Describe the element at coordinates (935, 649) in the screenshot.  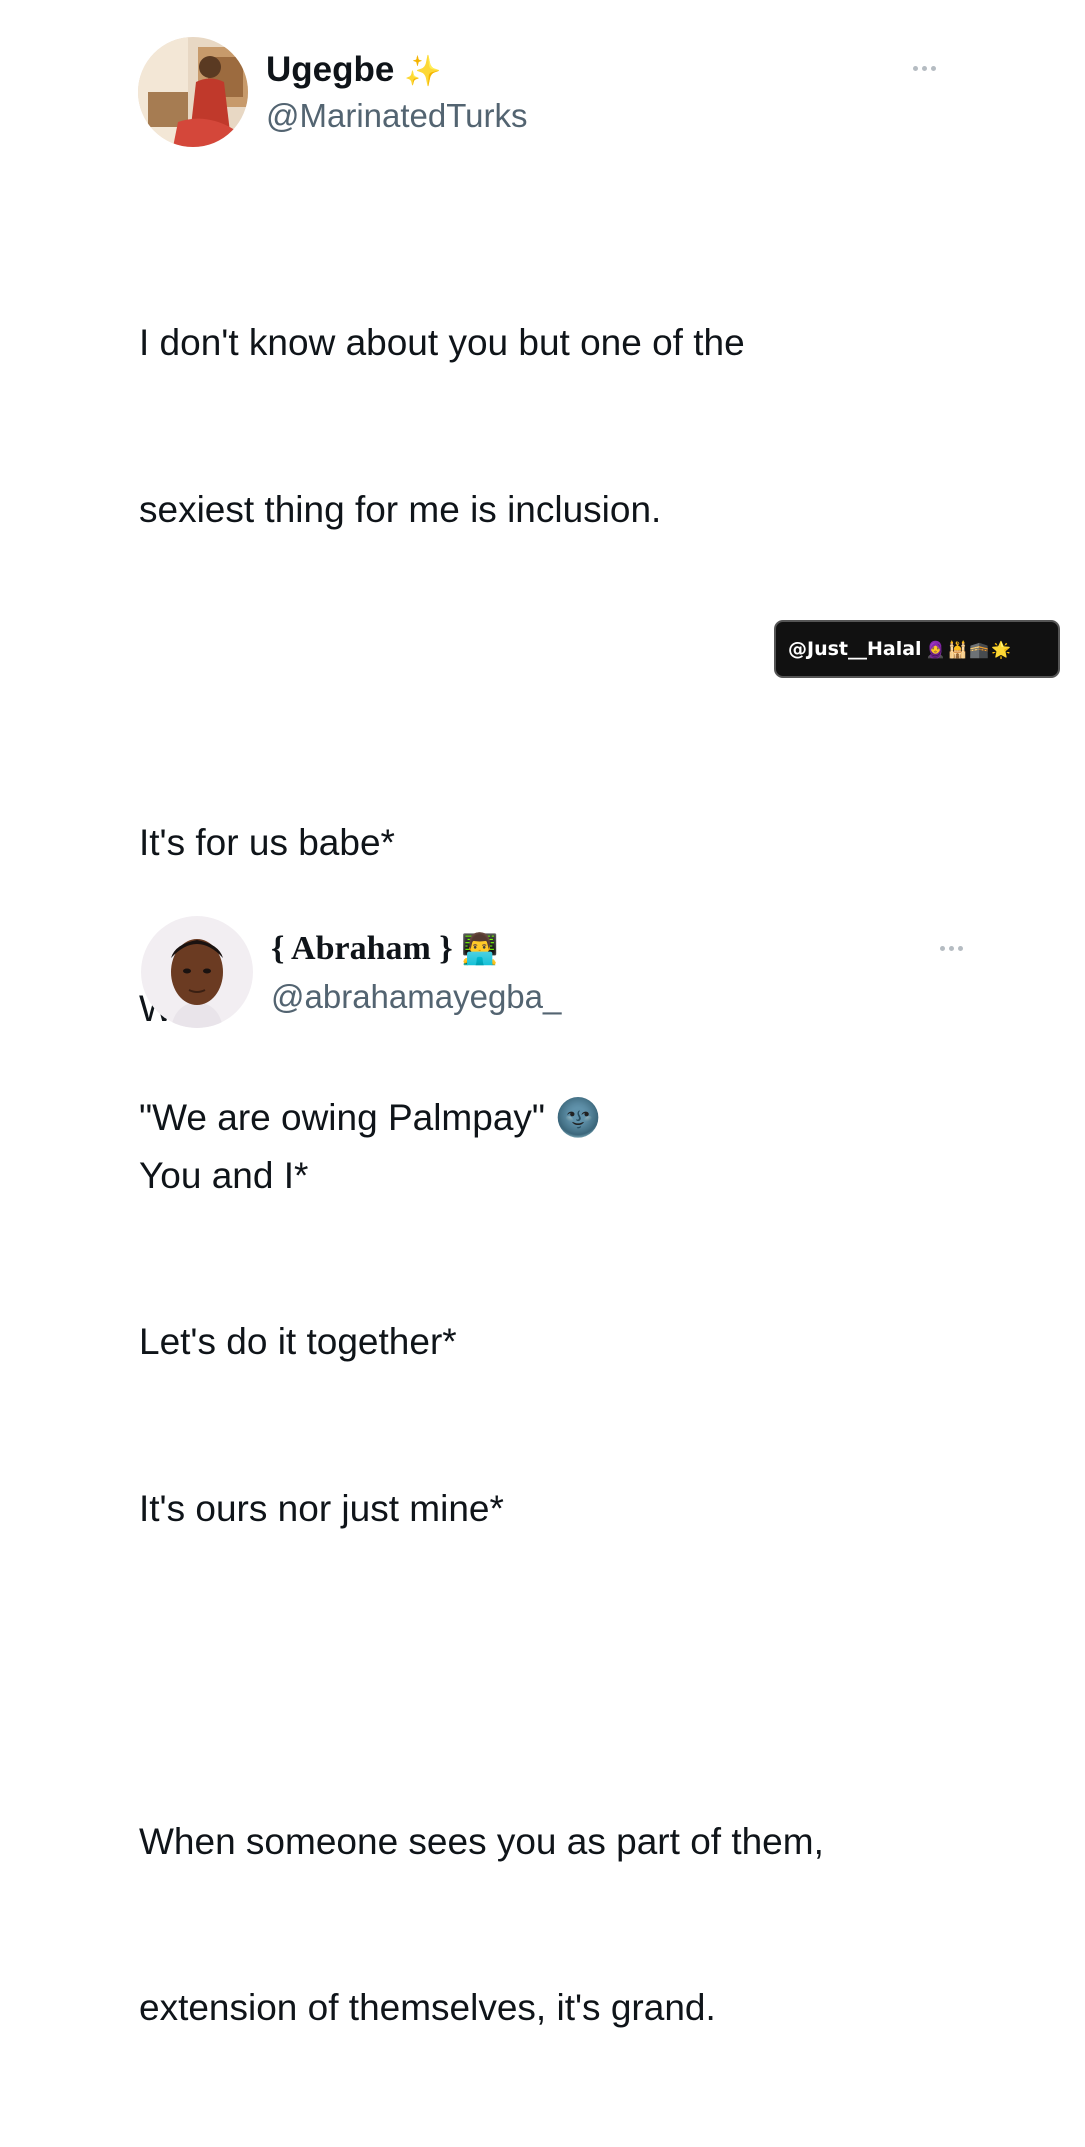
I see `hijab-woman-icon: 🧕` at that location.